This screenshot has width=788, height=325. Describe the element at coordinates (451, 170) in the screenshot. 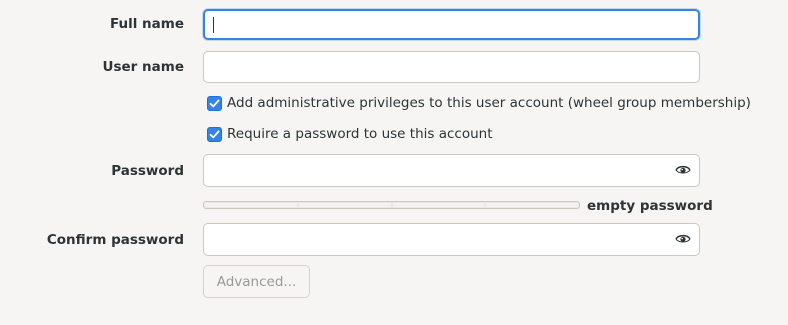

I see `password-field` at that location.